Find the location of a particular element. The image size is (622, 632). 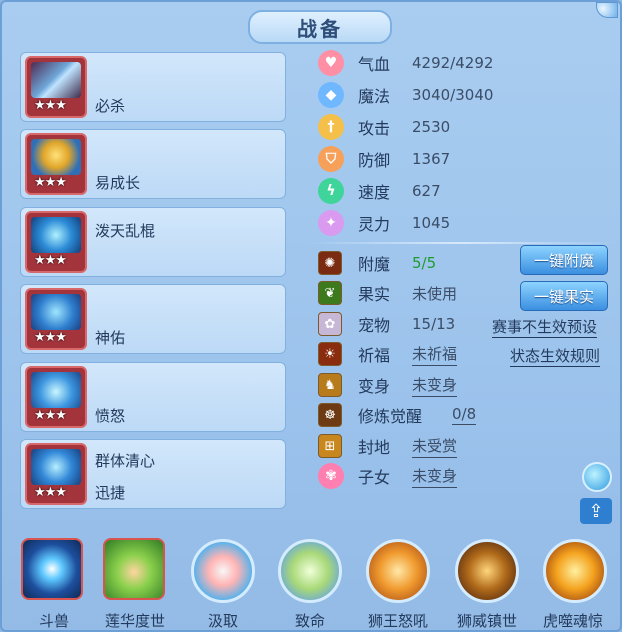

stat-row-mp: ◆ 魔法 3040/3040 is located at coordinates (405, 95).